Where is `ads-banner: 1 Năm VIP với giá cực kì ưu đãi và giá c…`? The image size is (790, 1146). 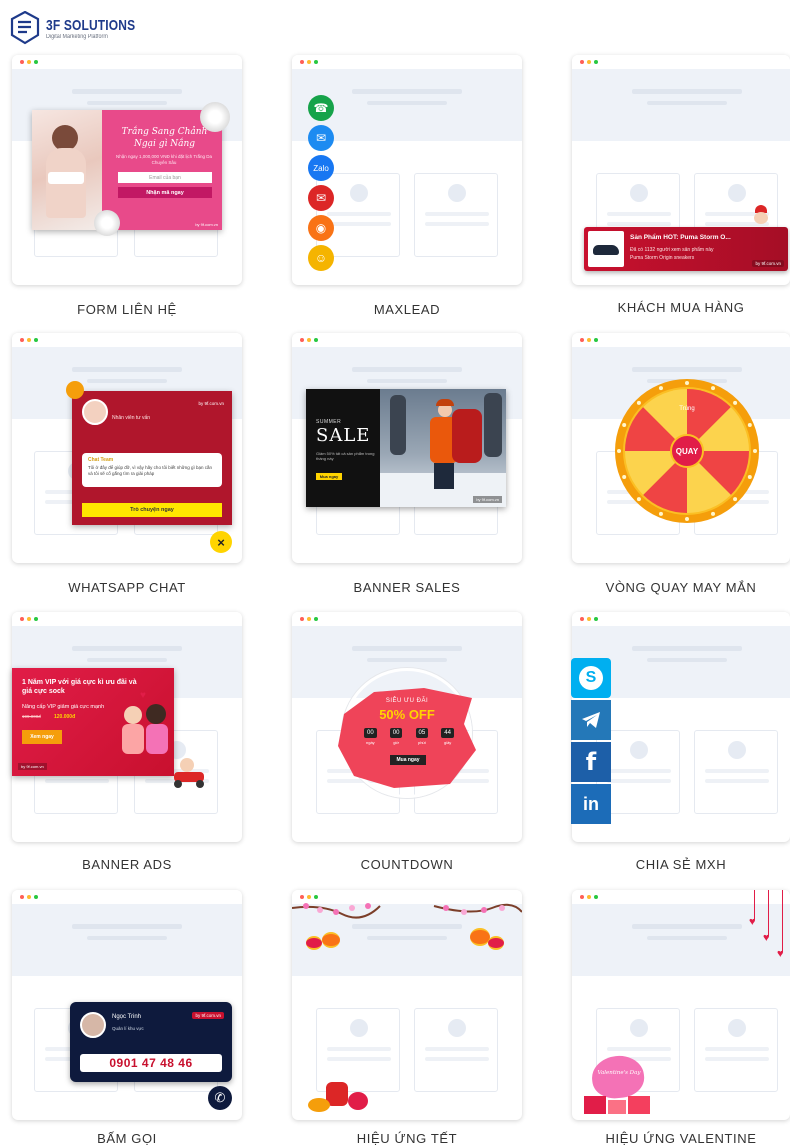 ads-banner: 1 Năm VIP với giá cực kì ưu đãi và giá c… is located at coordinates (93, 722).